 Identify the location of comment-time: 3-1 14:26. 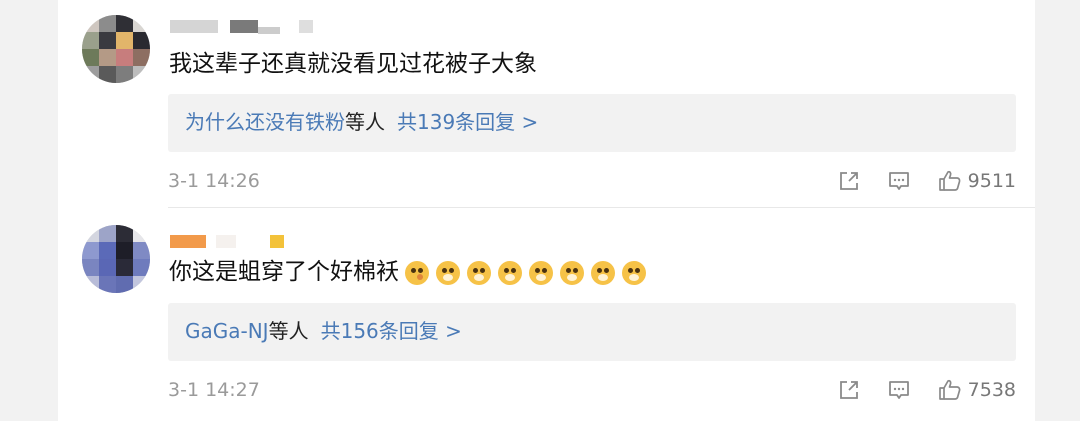
(214, 181).